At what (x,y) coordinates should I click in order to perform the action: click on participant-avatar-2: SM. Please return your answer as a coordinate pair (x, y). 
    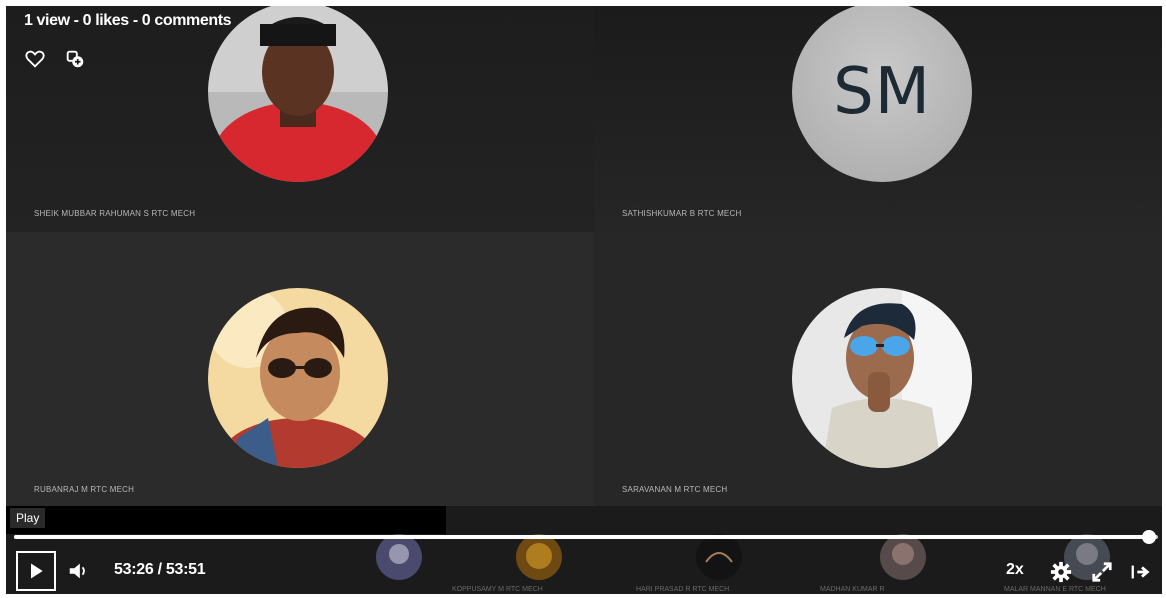
    Looking at the image, I should click on (882, 94).